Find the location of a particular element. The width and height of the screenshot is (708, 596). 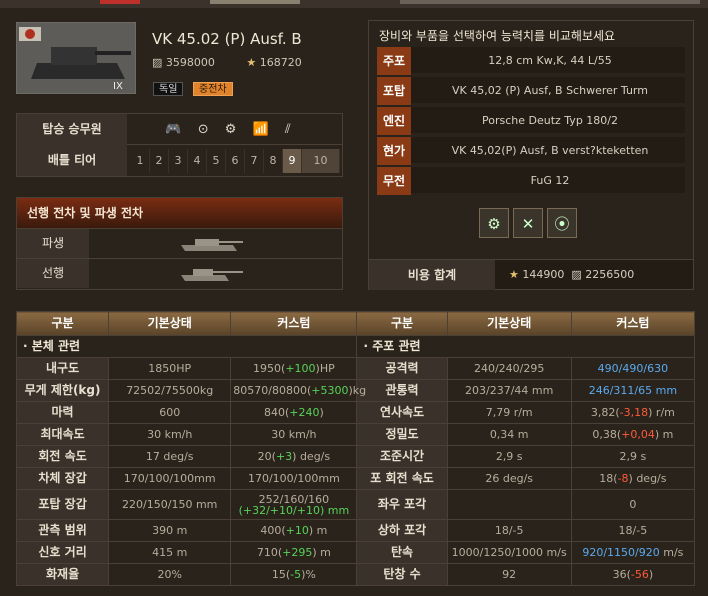

previous-tank-icon is located at coordinates (212, 274).